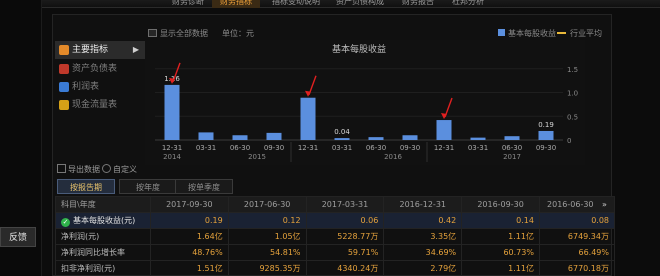 Image resolution: width=660 pixels, height=276 pixels. Describe the element at coordinates (393, 157) in the screenshot. I see `year-label: 2016` at that location.